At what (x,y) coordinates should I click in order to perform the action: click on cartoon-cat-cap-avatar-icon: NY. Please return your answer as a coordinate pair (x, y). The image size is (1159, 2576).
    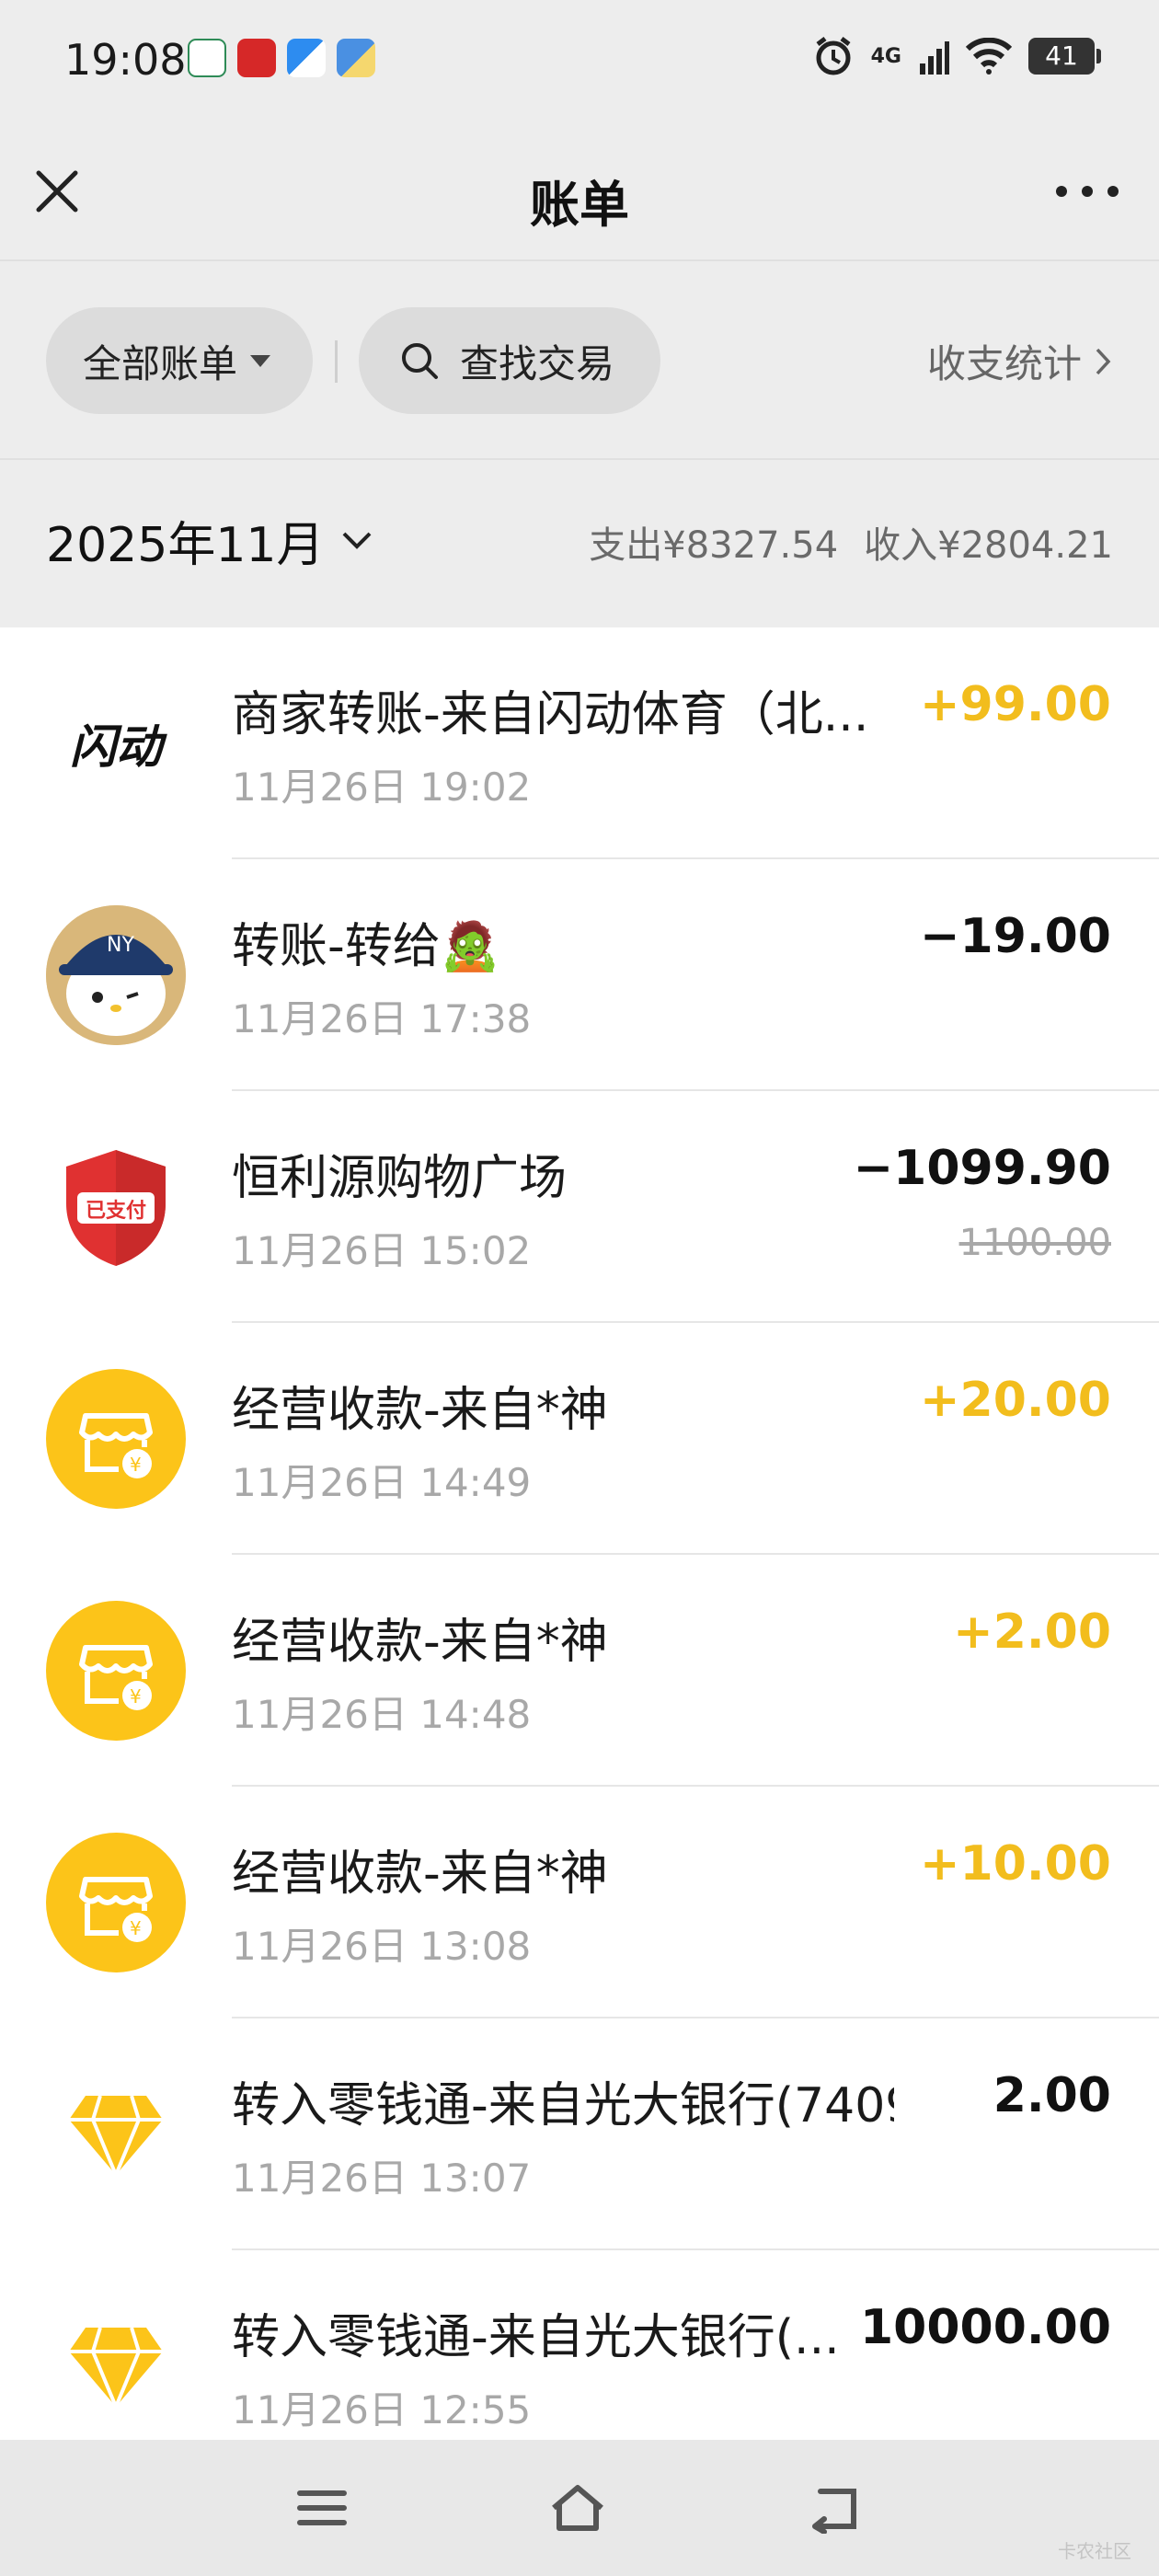
    Looking at the image, I should click on (116, 975).